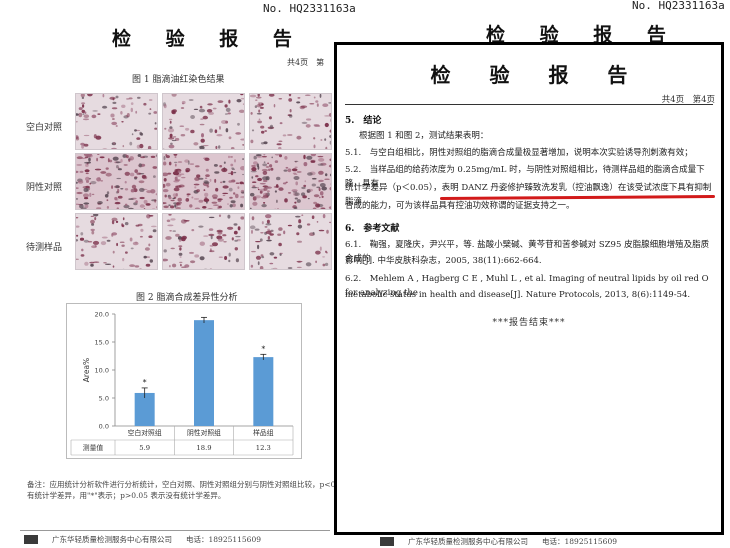 The width and height of the screenshot is (730, 548). I want to click on category-label: 样品组, so click(263, 432).